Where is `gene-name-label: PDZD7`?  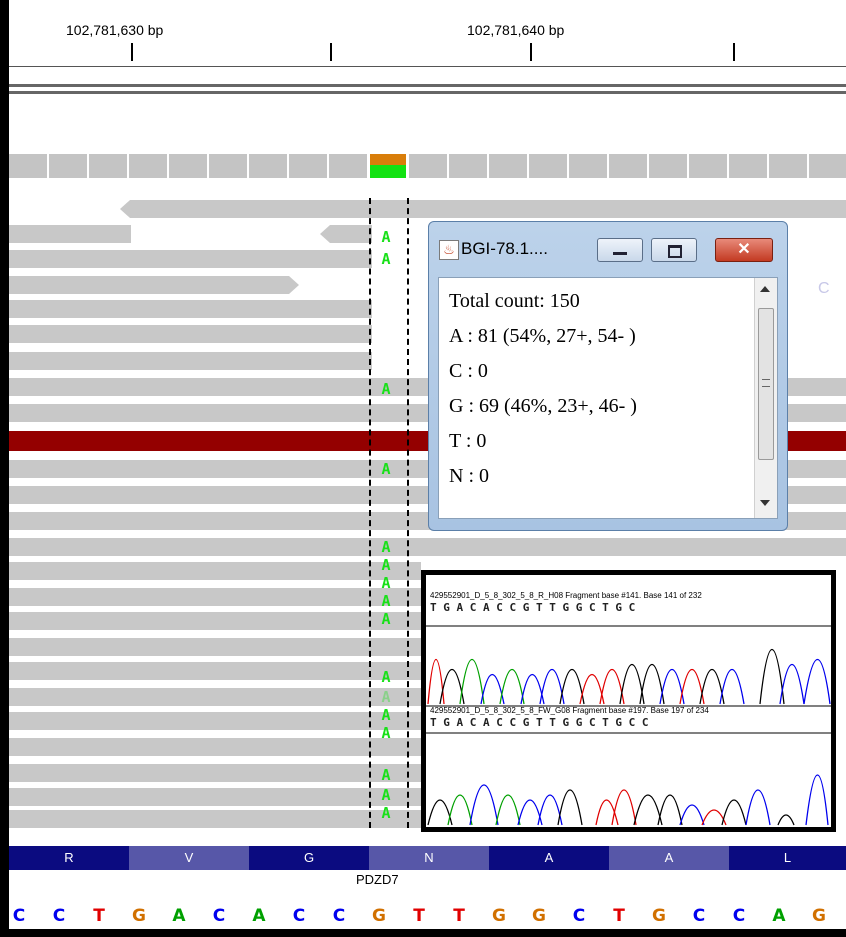
gene-name-label: PDZD7 is located at coordinates (377, 879).